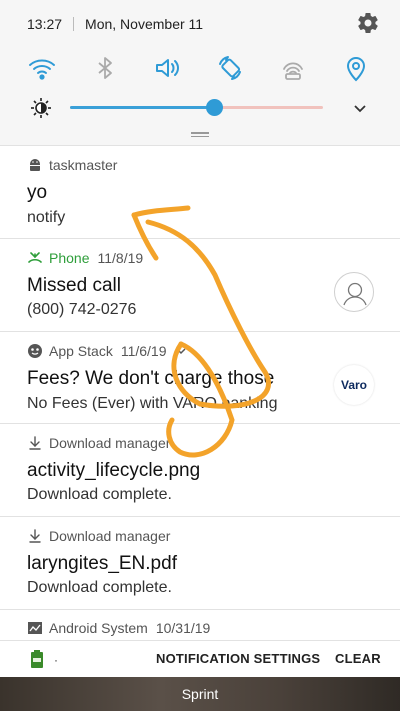 The image size is (400, 711). What do you see at coordinates (230, 68) in the screenshot?
I see `auto-rotate-icon` at bounding box center [230, 68].